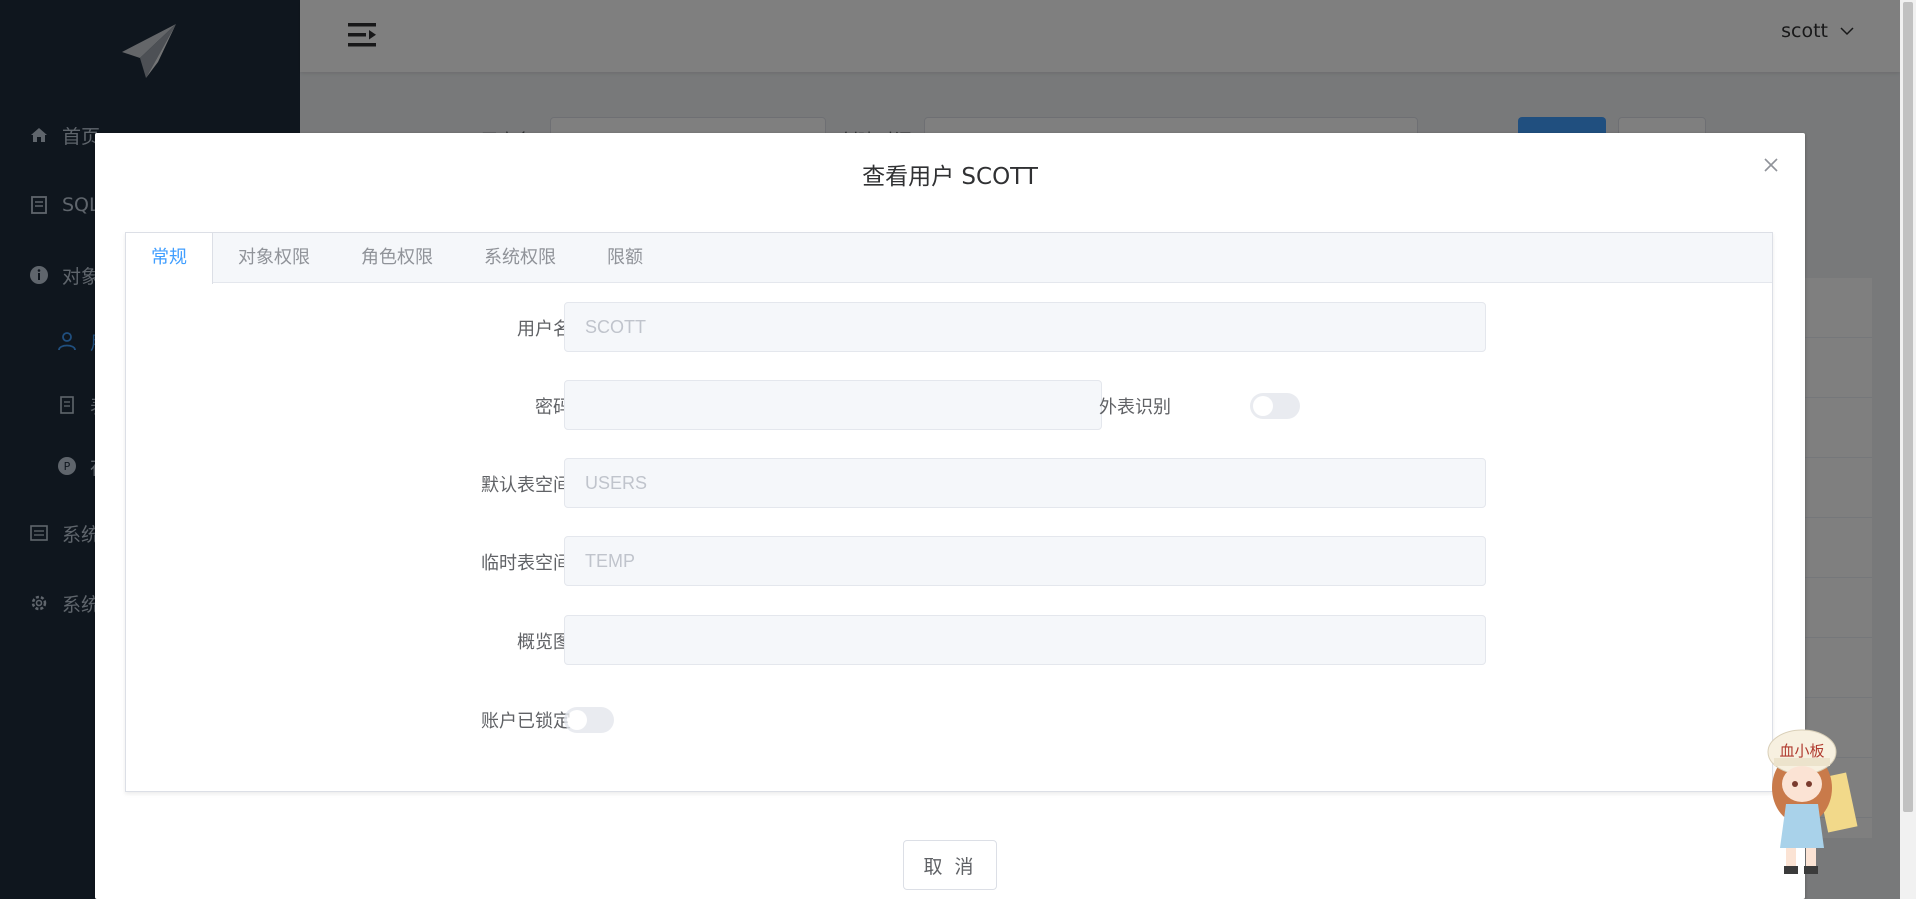 The height and width of the screenshot is (899, 1916). Describe the element at coordinates (1135, 407) in the screenshot. I see `external-identification-label: 外表识别` at that location.